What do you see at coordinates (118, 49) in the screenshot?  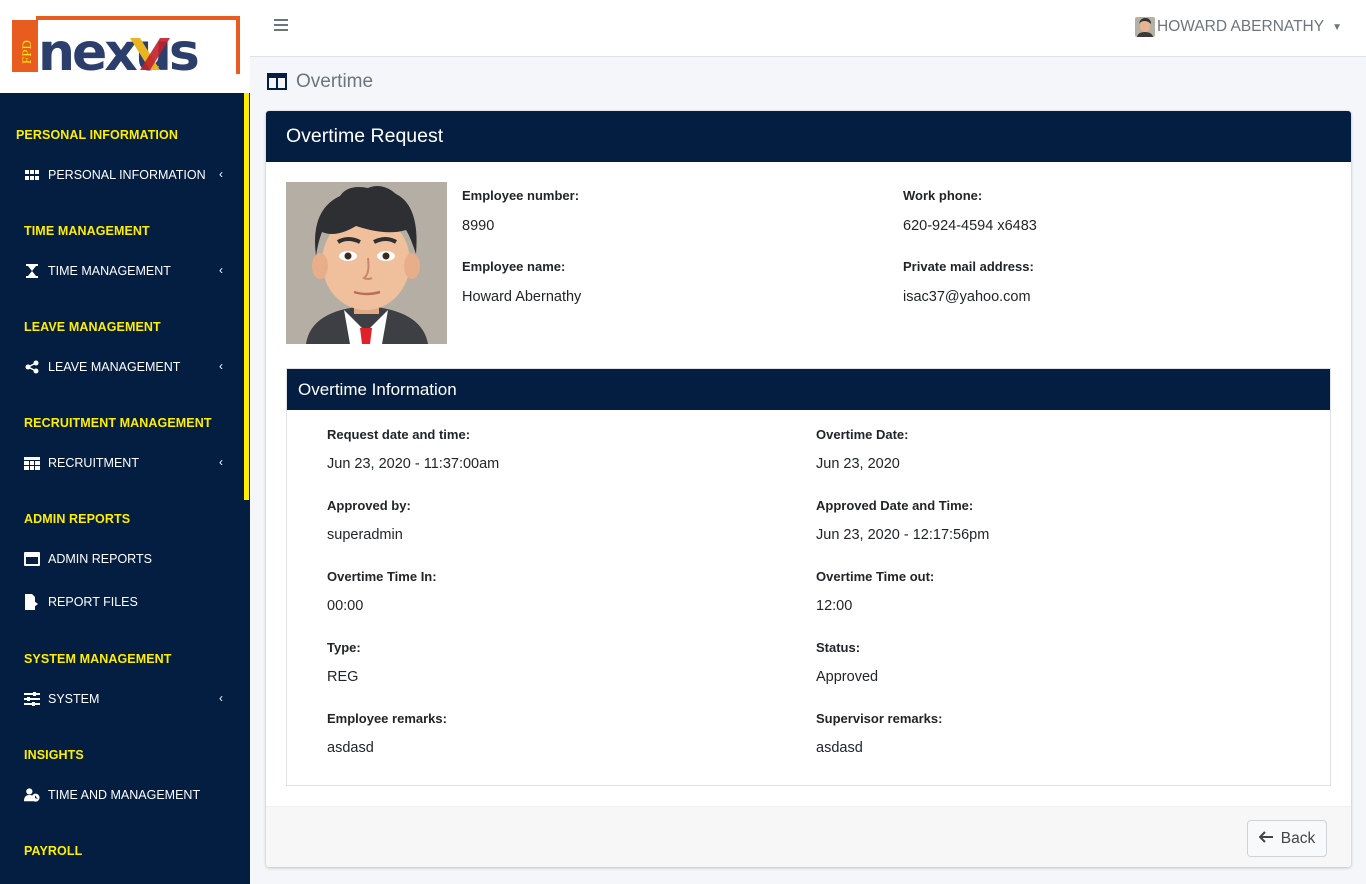 I see `svg-text: nexus` at bounding box center [118, 49].